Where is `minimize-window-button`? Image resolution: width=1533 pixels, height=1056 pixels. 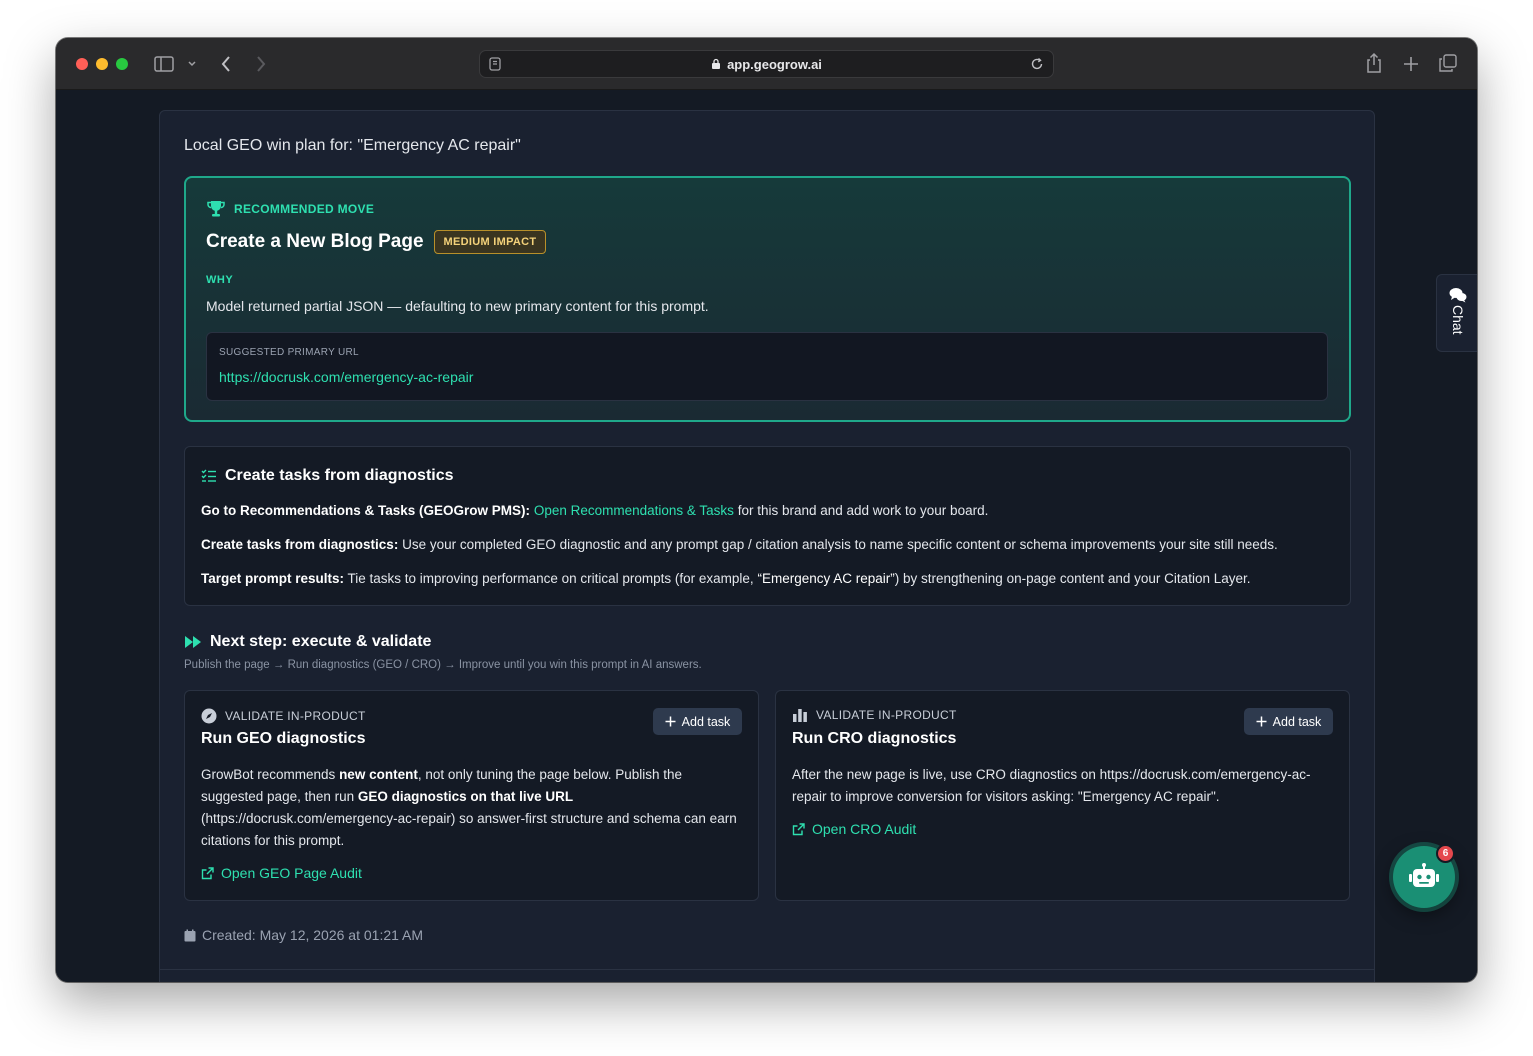
minimize-window-button is located at coordinates (102, 64).